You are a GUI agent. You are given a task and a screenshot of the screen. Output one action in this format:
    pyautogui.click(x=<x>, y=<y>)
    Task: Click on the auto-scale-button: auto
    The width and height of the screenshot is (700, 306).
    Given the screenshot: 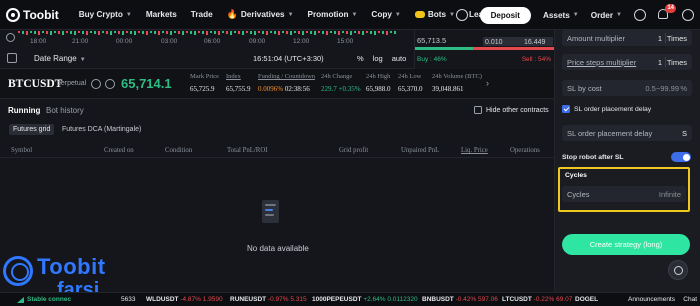 What is the action you would take?
    pyautogui.click(x=399, y=58)
    